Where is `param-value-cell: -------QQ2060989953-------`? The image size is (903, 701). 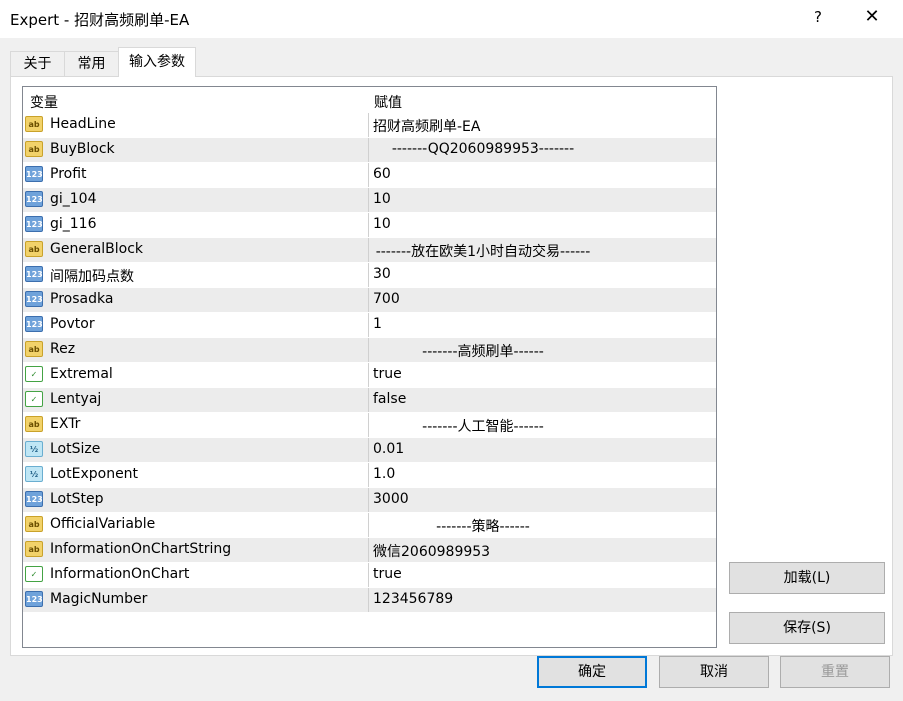 param-value-cell: -------QQ2060989953------- is located at coordinates (542, 150).